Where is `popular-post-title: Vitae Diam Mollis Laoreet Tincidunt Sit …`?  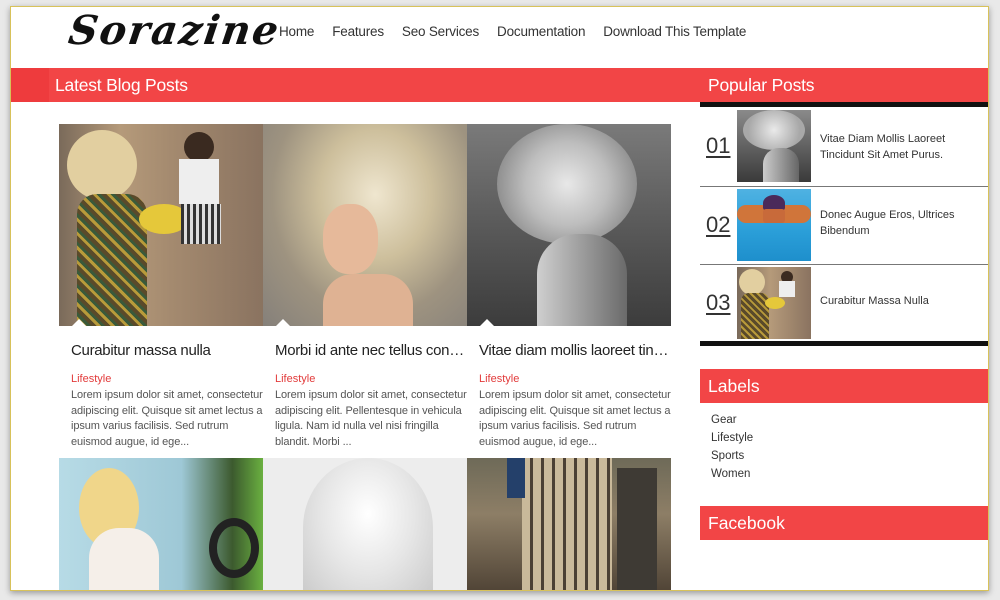
popular-post-title: Vitae Diam Mollis Laoreet Tincidunt Sit … is located at coordinates (900, 147).